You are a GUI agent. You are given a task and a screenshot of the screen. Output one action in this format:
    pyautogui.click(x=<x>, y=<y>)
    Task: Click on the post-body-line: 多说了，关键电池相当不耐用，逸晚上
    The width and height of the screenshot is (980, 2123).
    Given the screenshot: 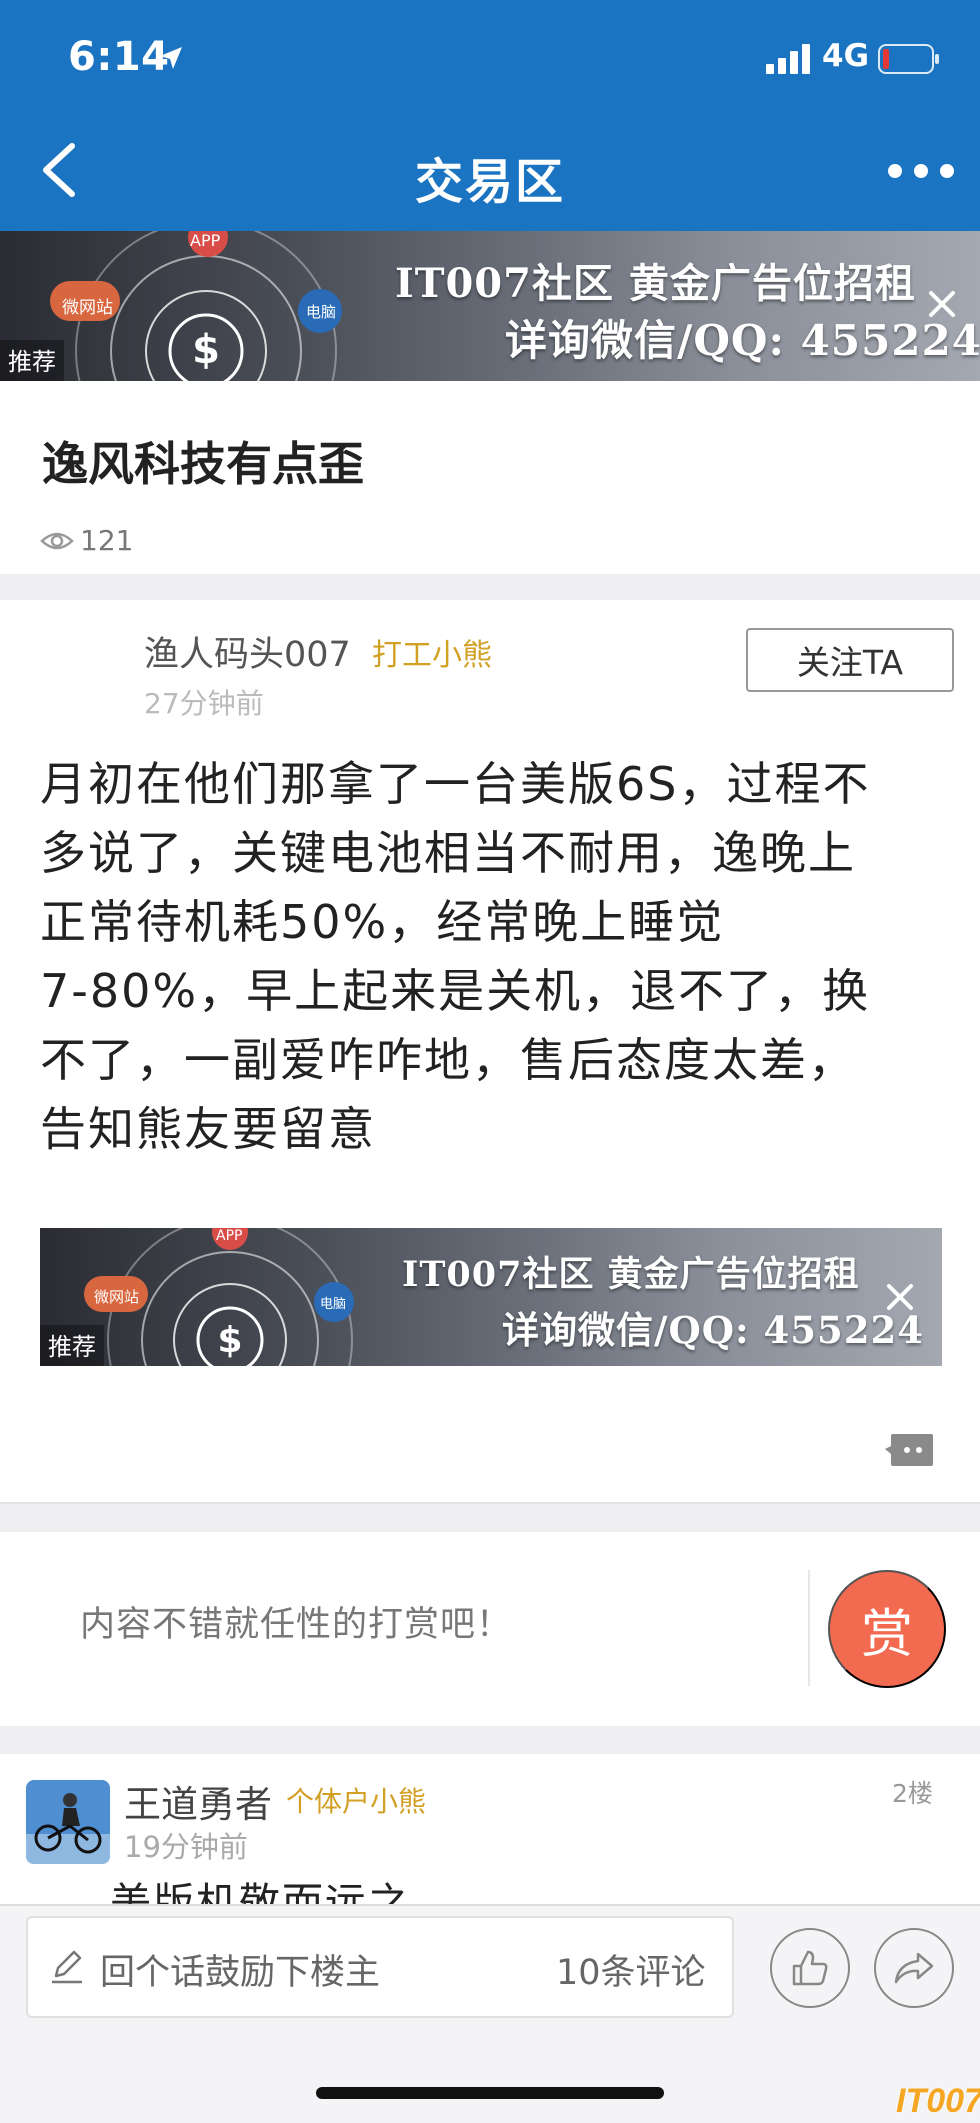 What is the action you would take?
    pyautogui.click(x=448, y=853)
    